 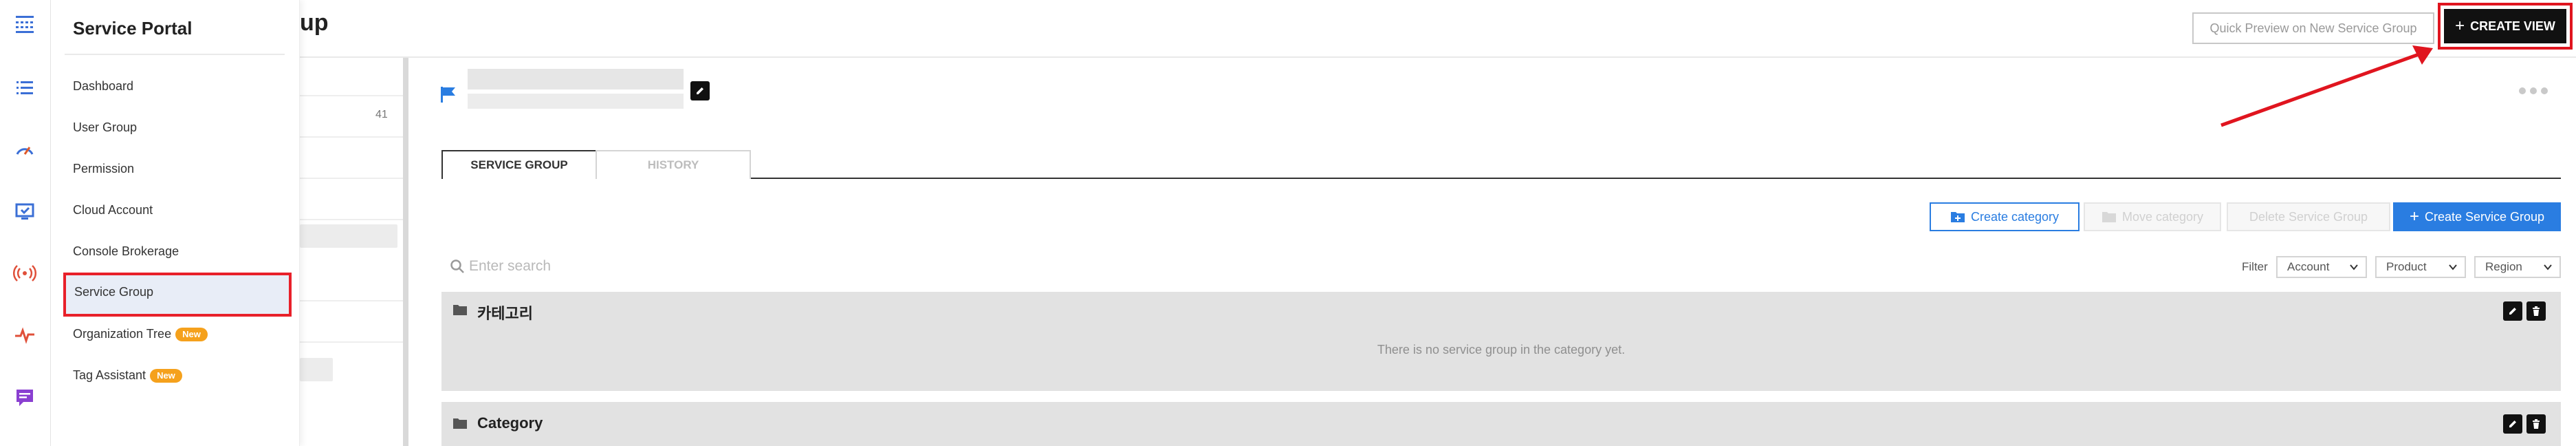 What do you see at coordinates (1501, 178) in the screenshot?
I see `tab-underline` at bounding box center [1501, 178].